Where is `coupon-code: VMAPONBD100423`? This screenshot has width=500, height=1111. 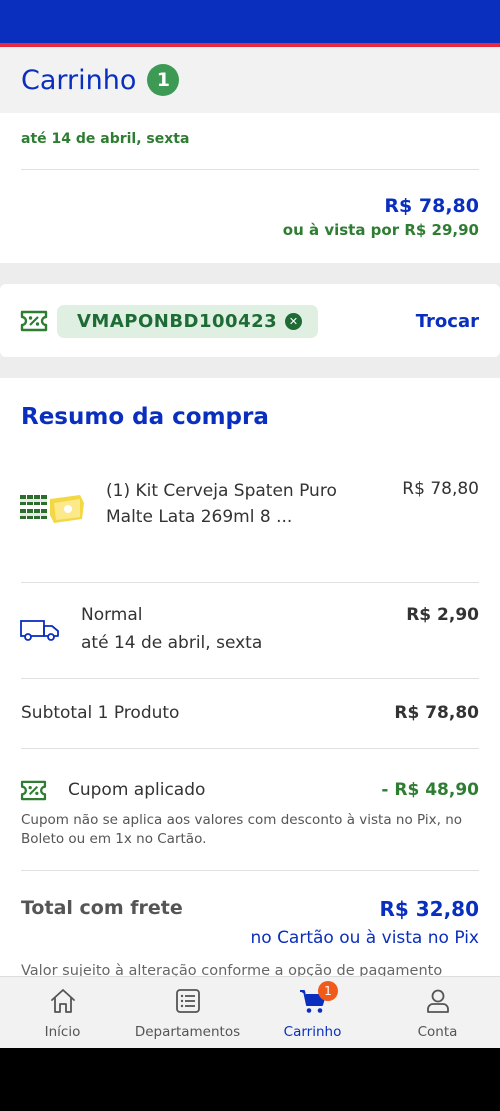 coupon-code: VMAPONBD100423 is located at coordinates (177, 321).